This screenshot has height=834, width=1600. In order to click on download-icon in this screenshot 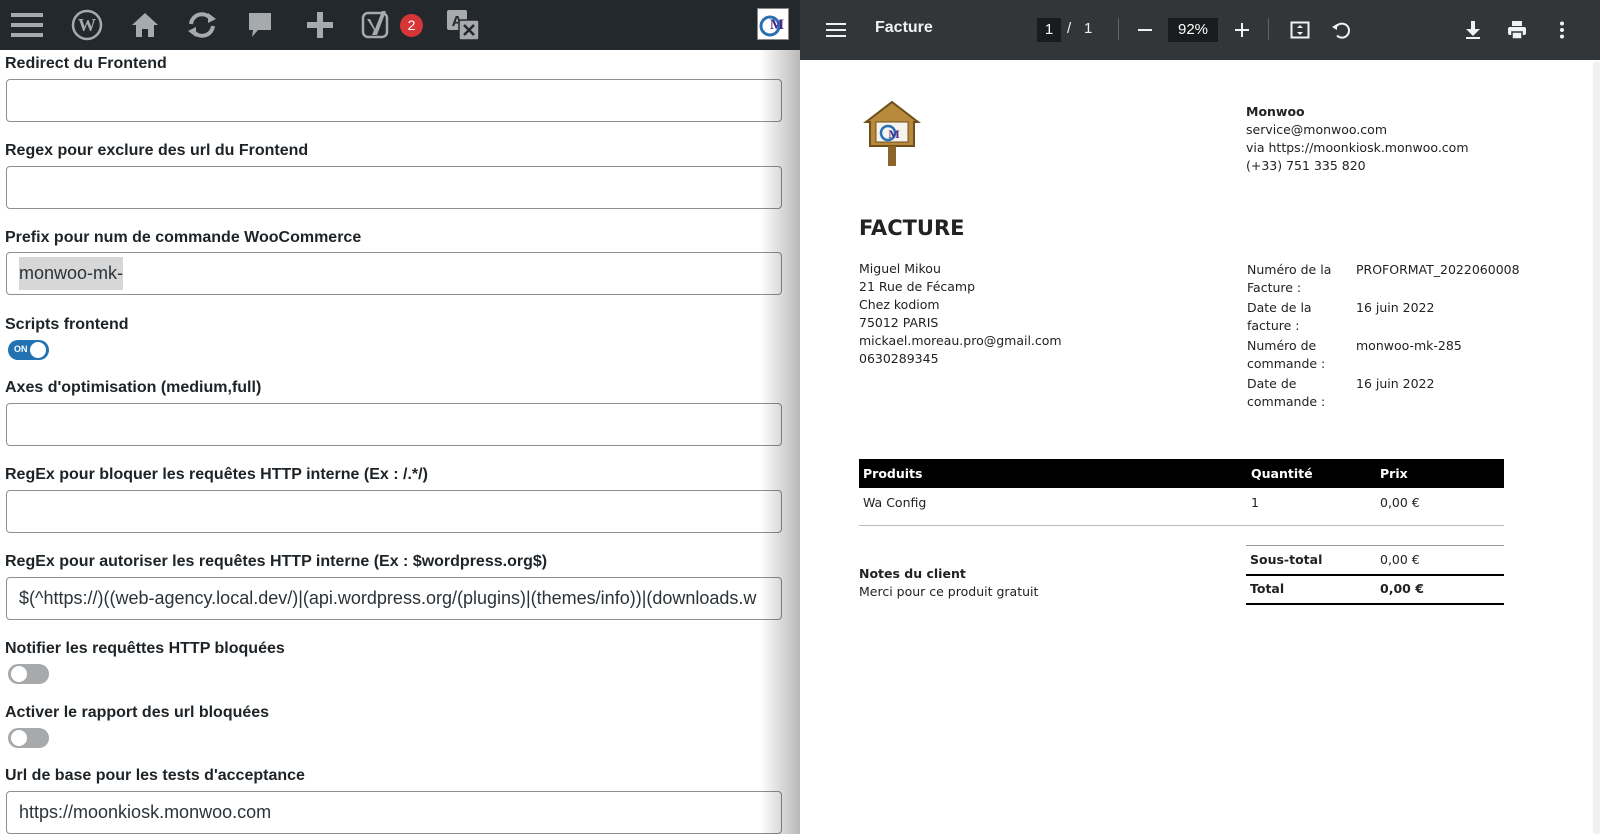, I will do `click(1473, 30)`.